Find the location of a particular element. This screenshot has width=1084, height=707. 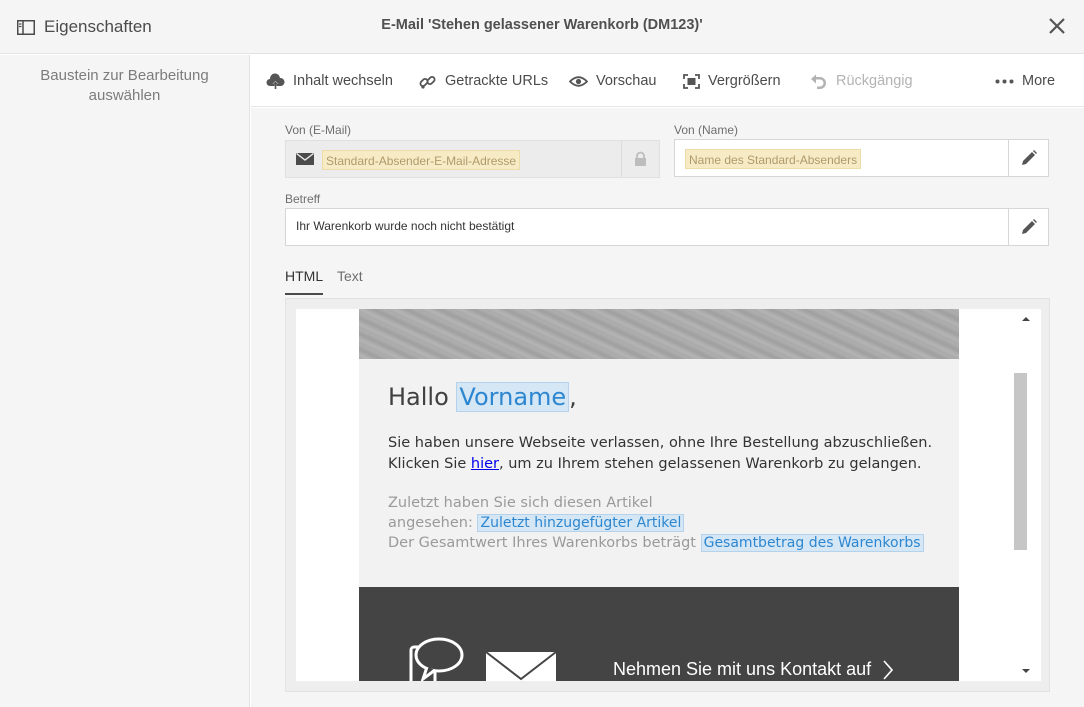

scrollbar-thumb is located at coordinates (1020, 461).